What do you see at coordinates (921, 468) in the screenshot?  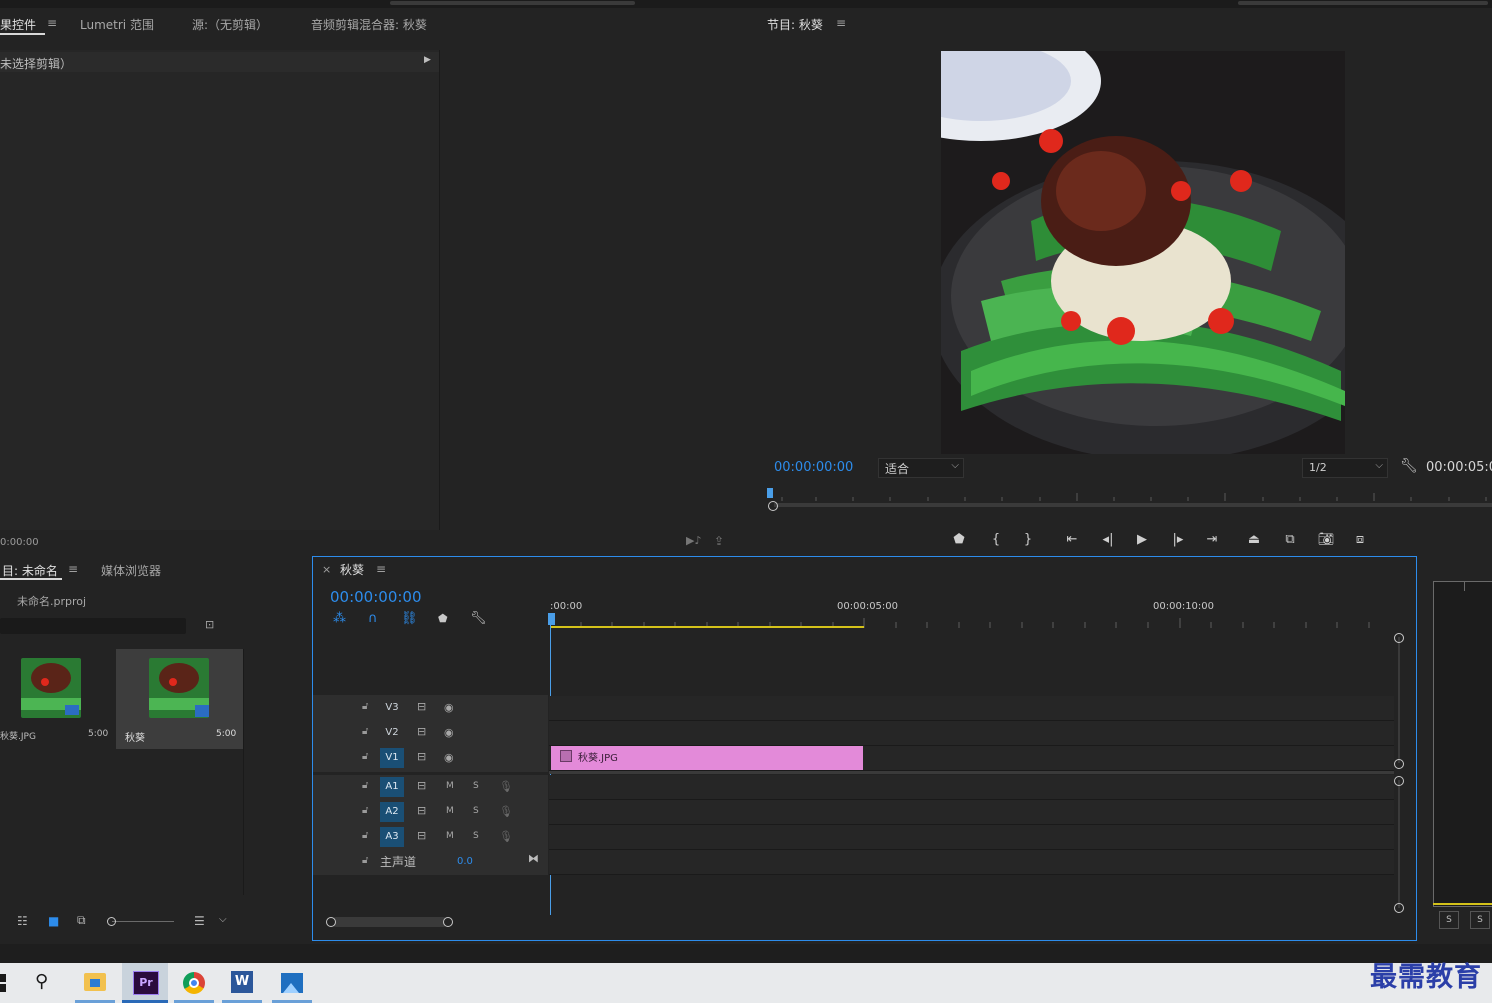 I see `fit-dropdown: 适合 ⌵` at bounding box center [921, 468].